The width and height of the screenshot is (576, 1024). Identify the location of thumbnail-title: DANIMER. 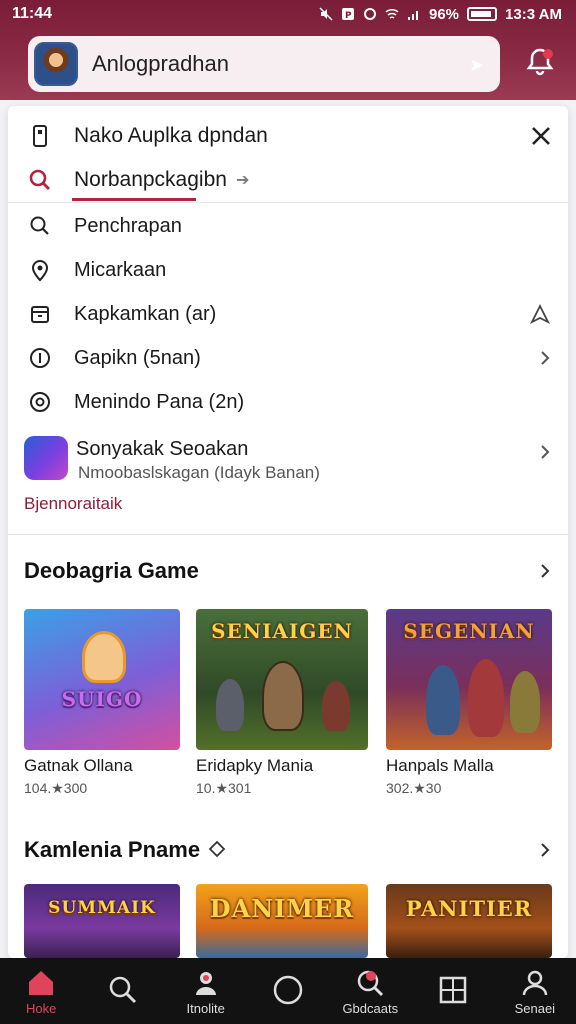
(282, 908).